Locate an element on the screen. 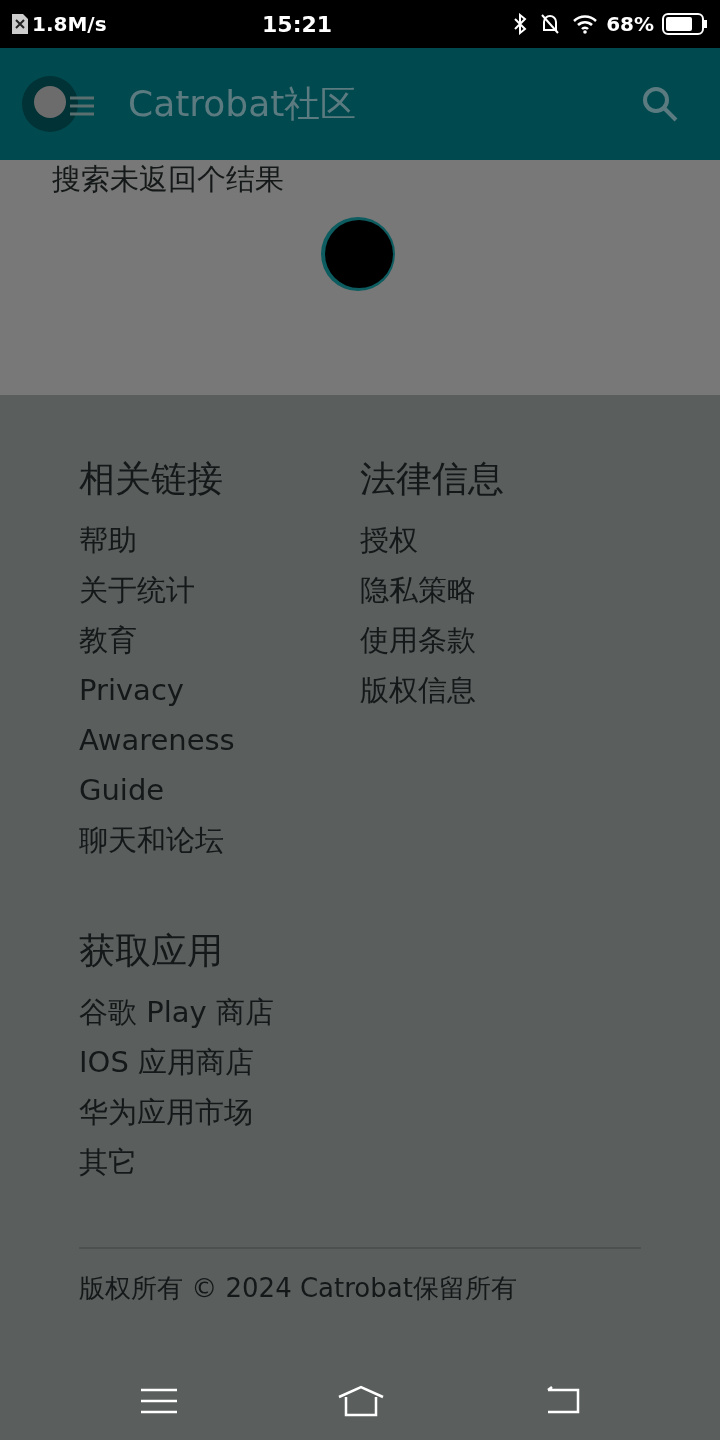  wifi-icon is located at coordinates (585, 24).